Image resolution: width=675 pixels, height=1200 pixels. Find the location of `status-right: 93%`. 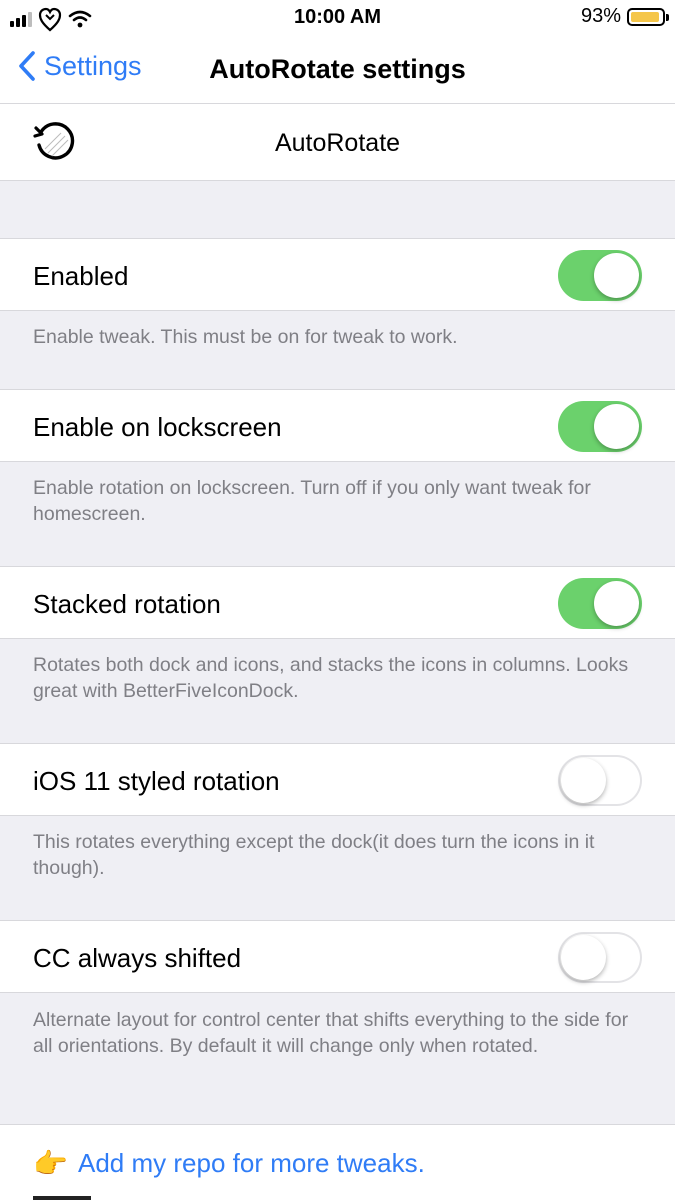

status-right: 93% is located at coordinates (624, 16).